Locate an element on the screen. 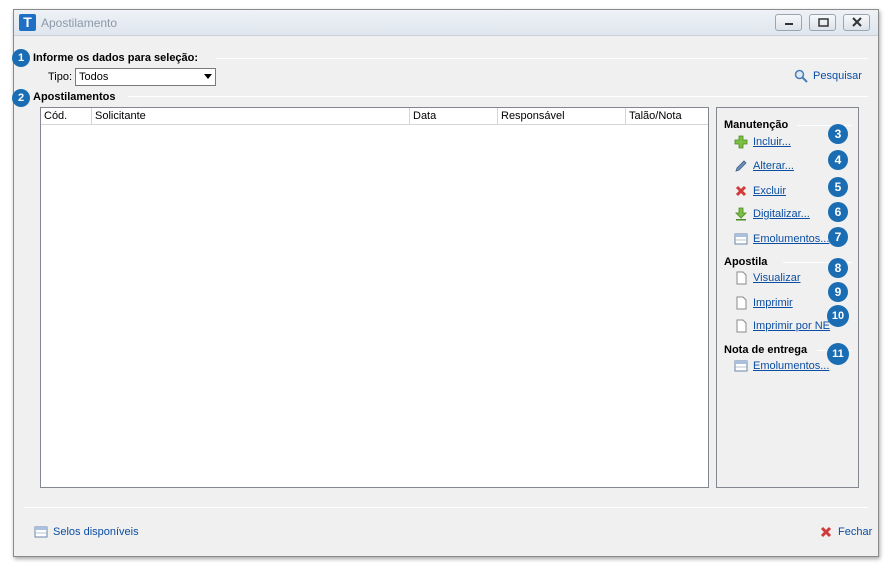  tipo-select: Todos is located at coordinates (145, 77).